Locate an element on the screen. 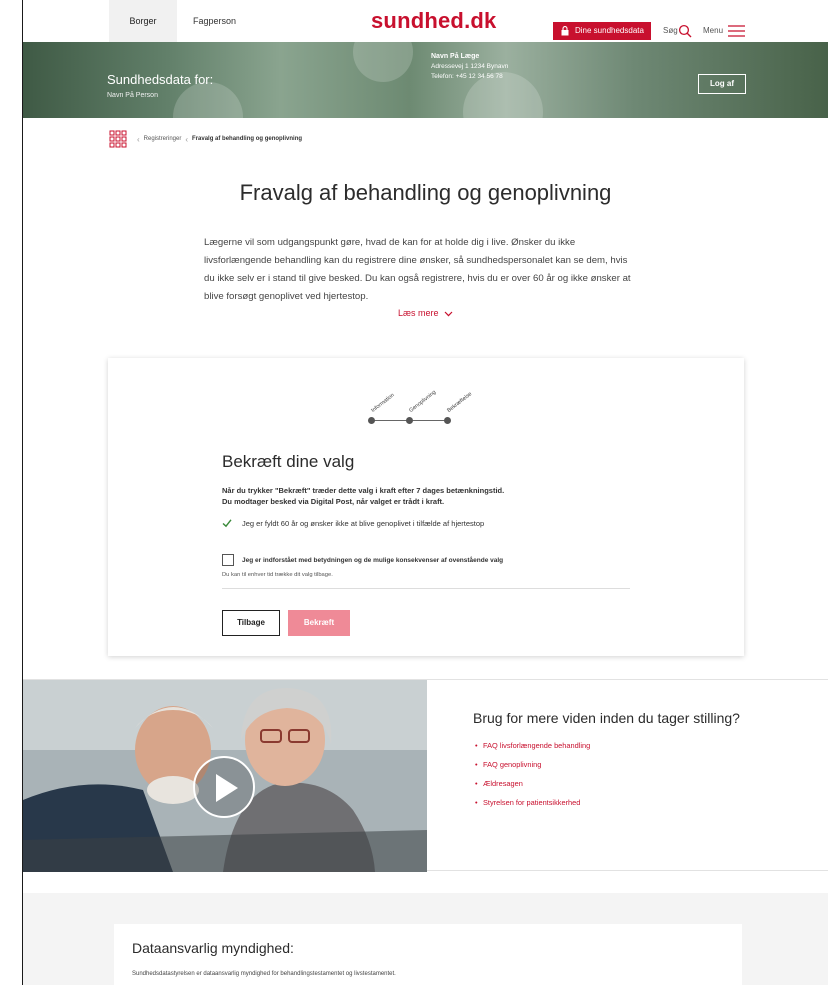 This screenshot has width=828, height=985. link-styrelsen-patientsikkerhed: Styrelsen for patientsikkerhed is located at coordinates (532, 802).